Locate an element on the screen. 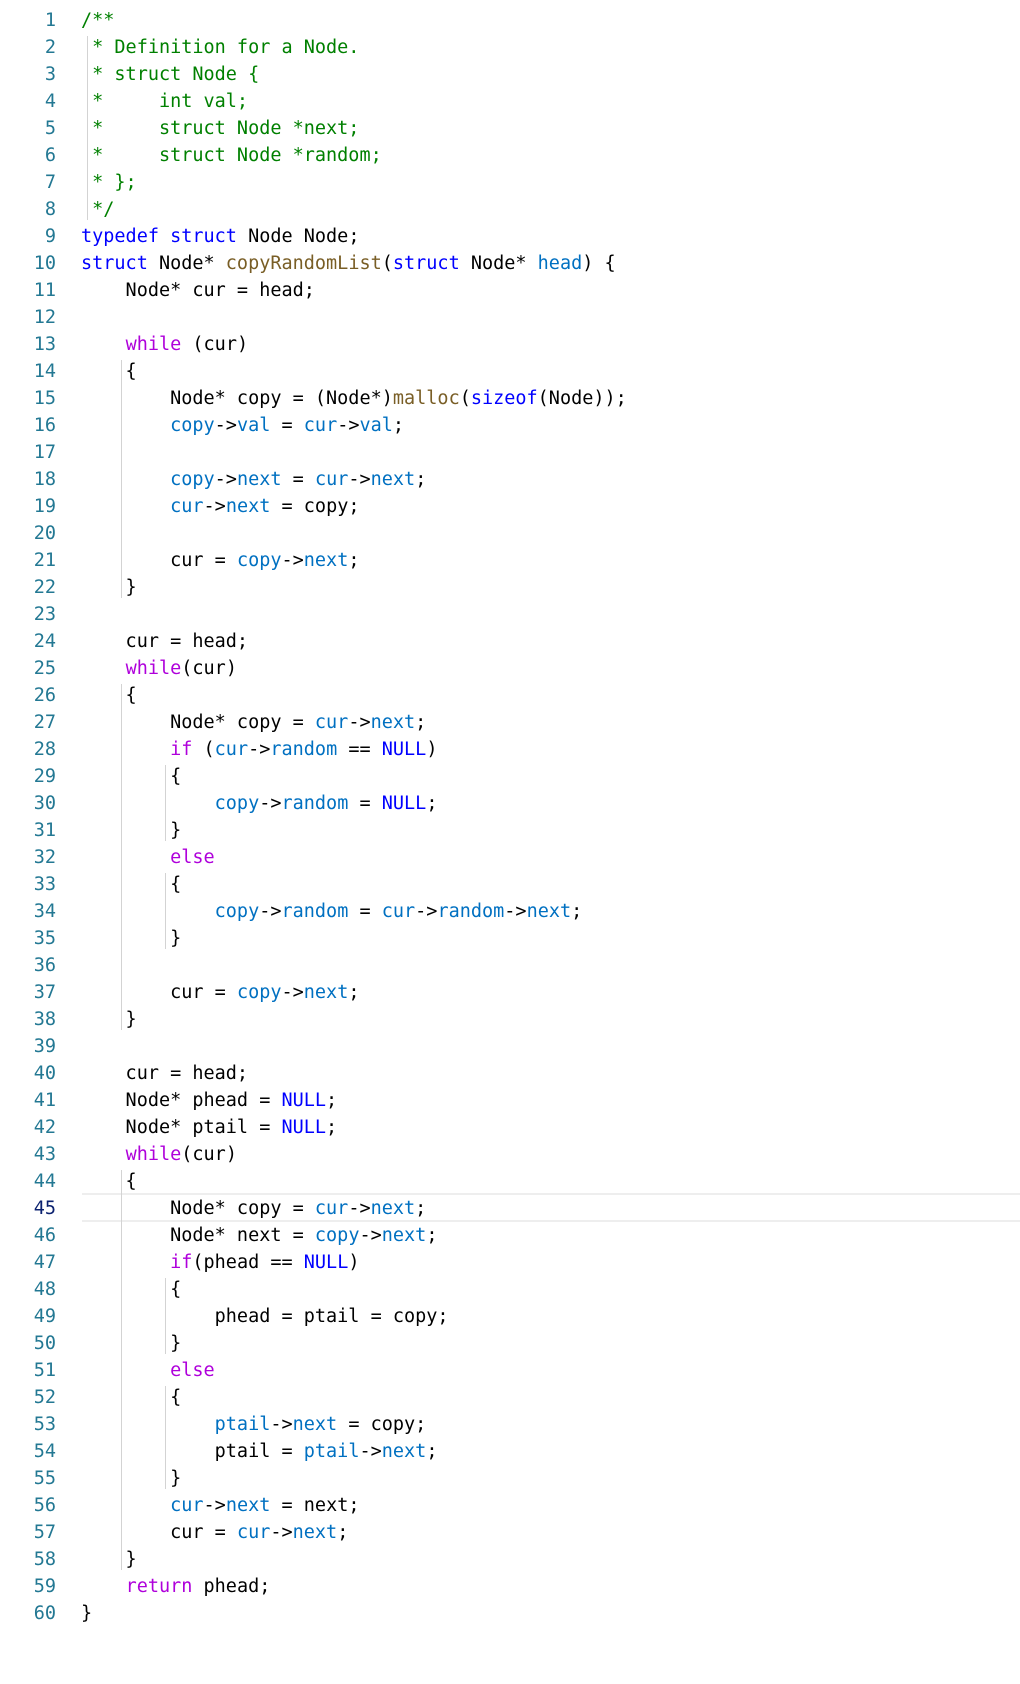 The image size is (1020, 1684). code-line: 11 Node* cur = head; is located at coordinates (510, 290).